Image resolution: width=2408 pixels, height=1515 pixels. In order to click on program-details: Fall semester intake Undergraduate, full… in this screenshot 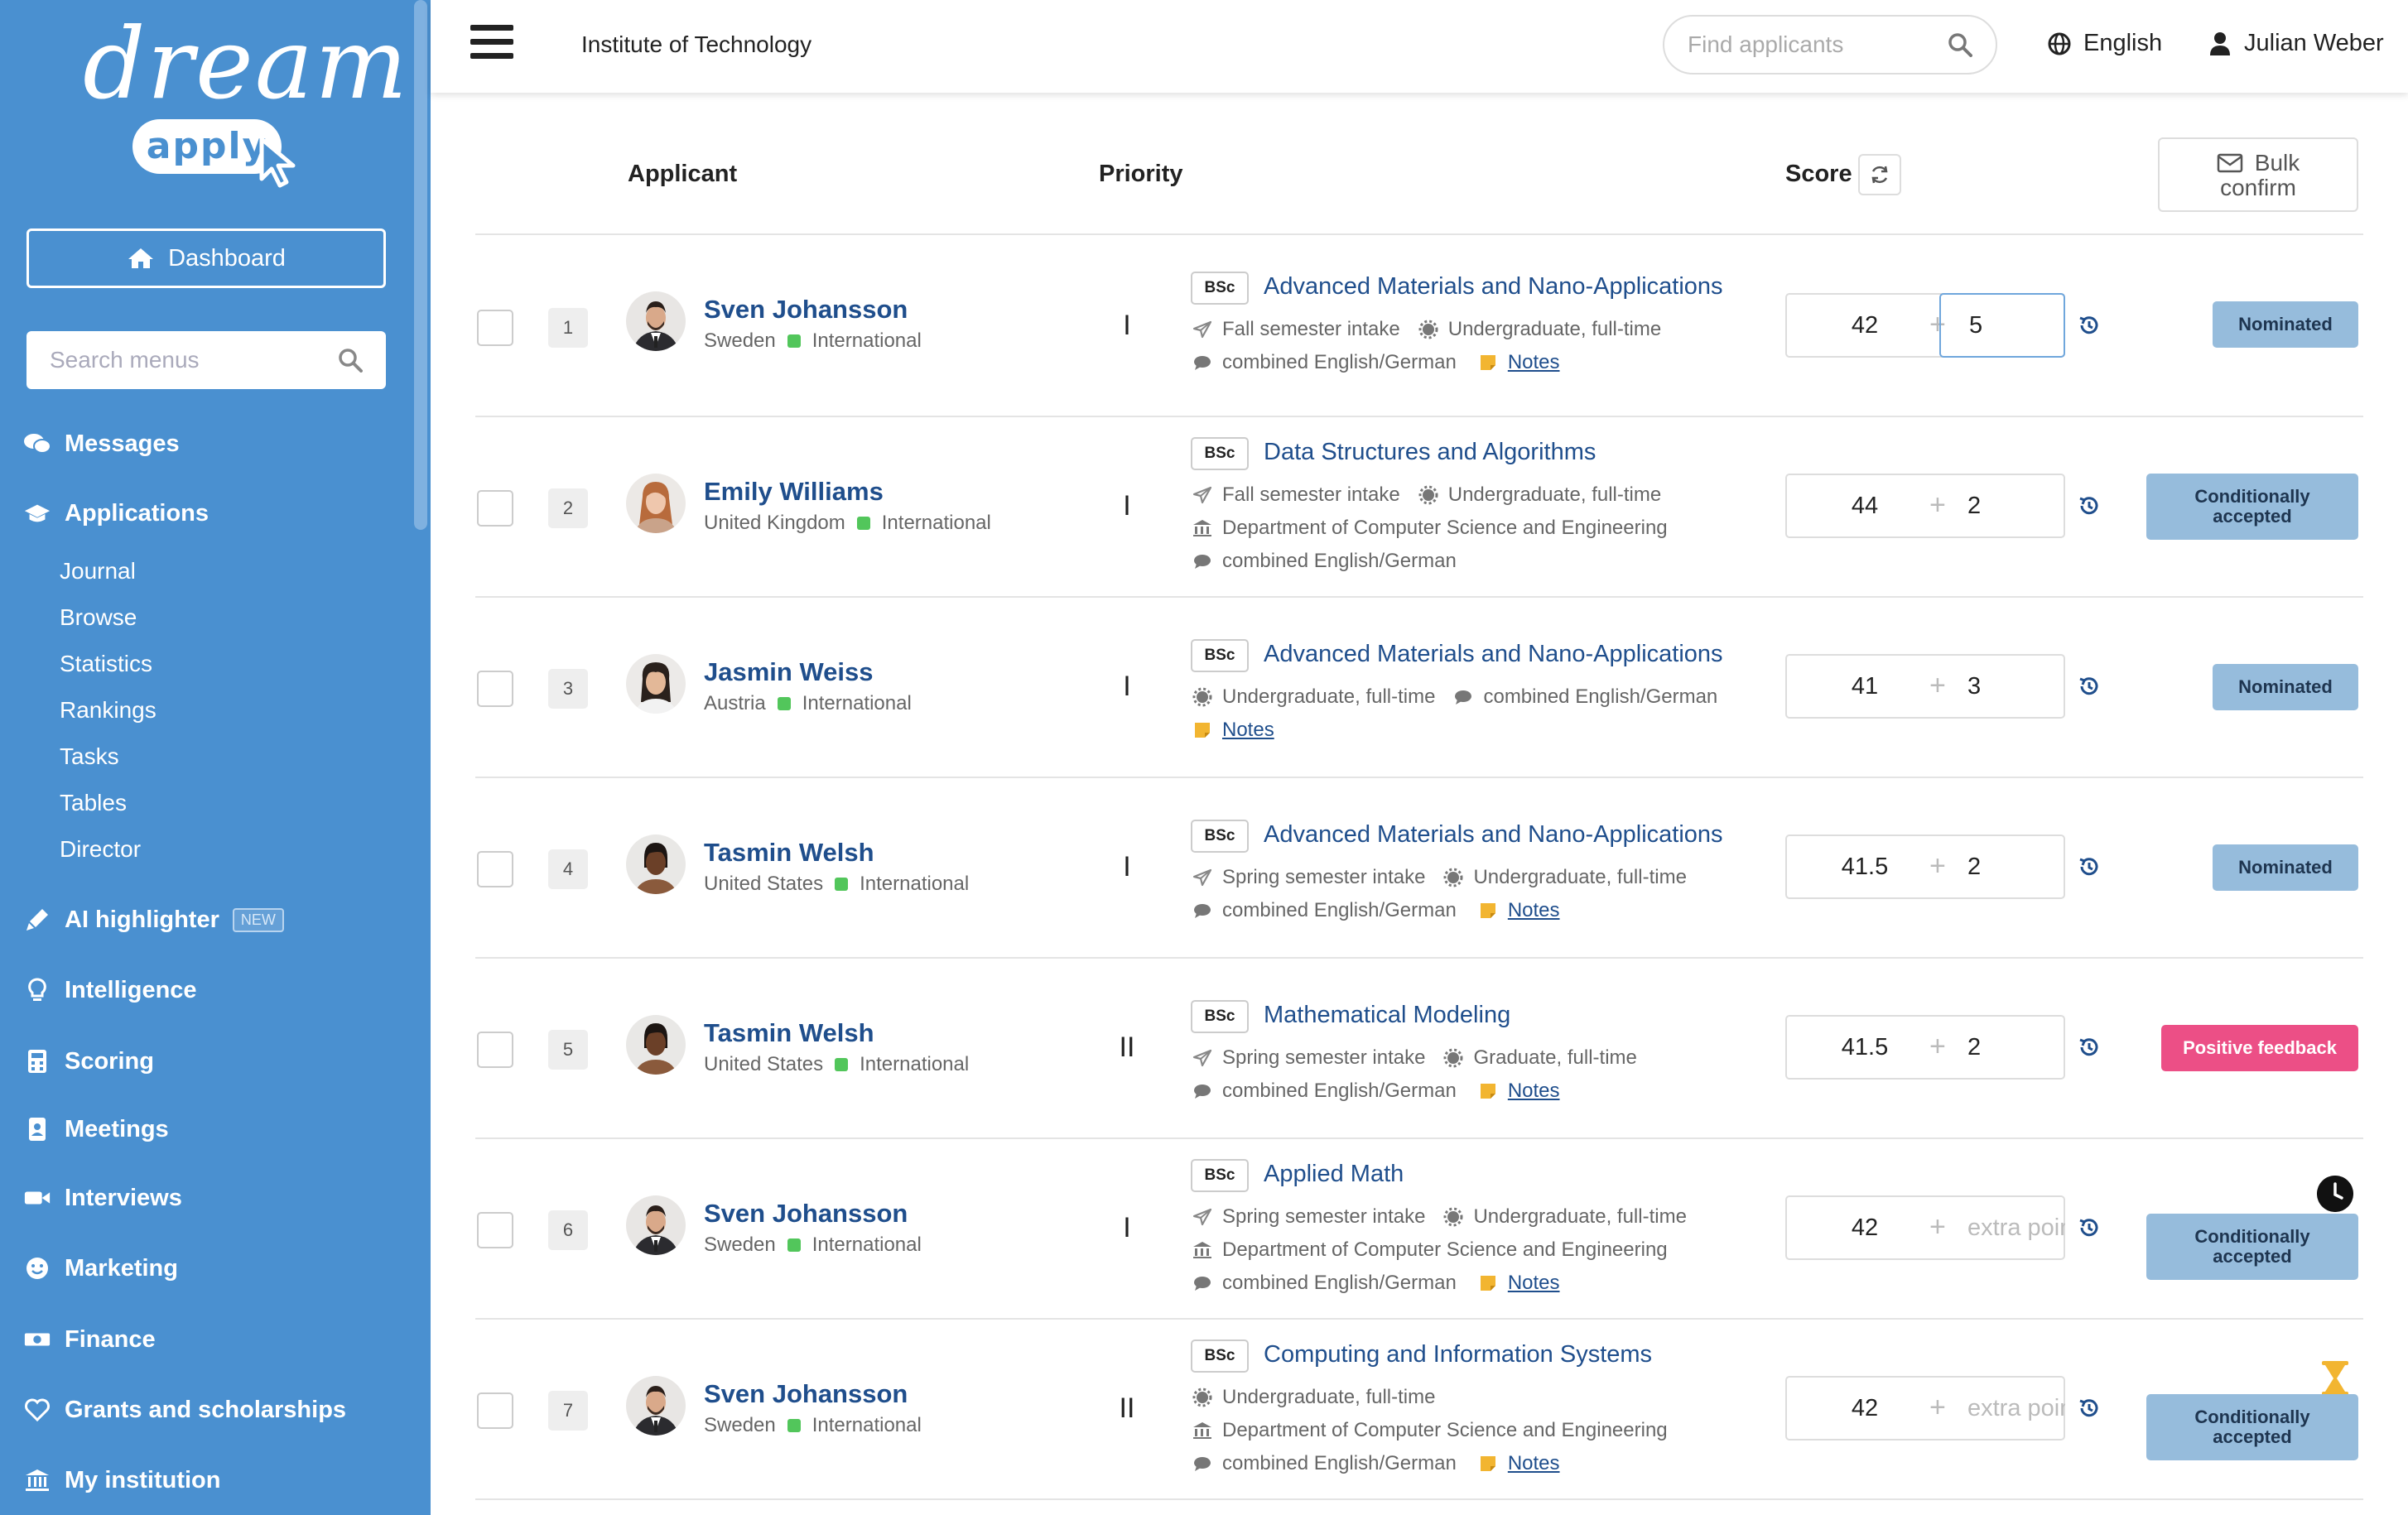, I will do `click(1426, 329)`.